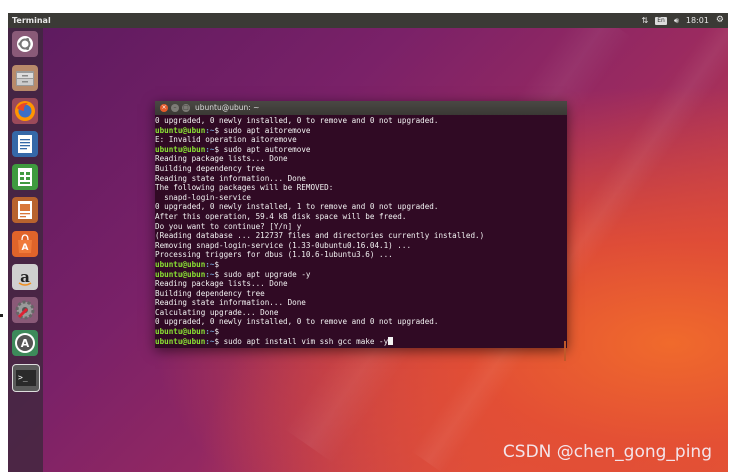  Describe the element at coordinates (203, 197) in the screenshot. I see `terminal-output-line: snapd-login-service` at that location.